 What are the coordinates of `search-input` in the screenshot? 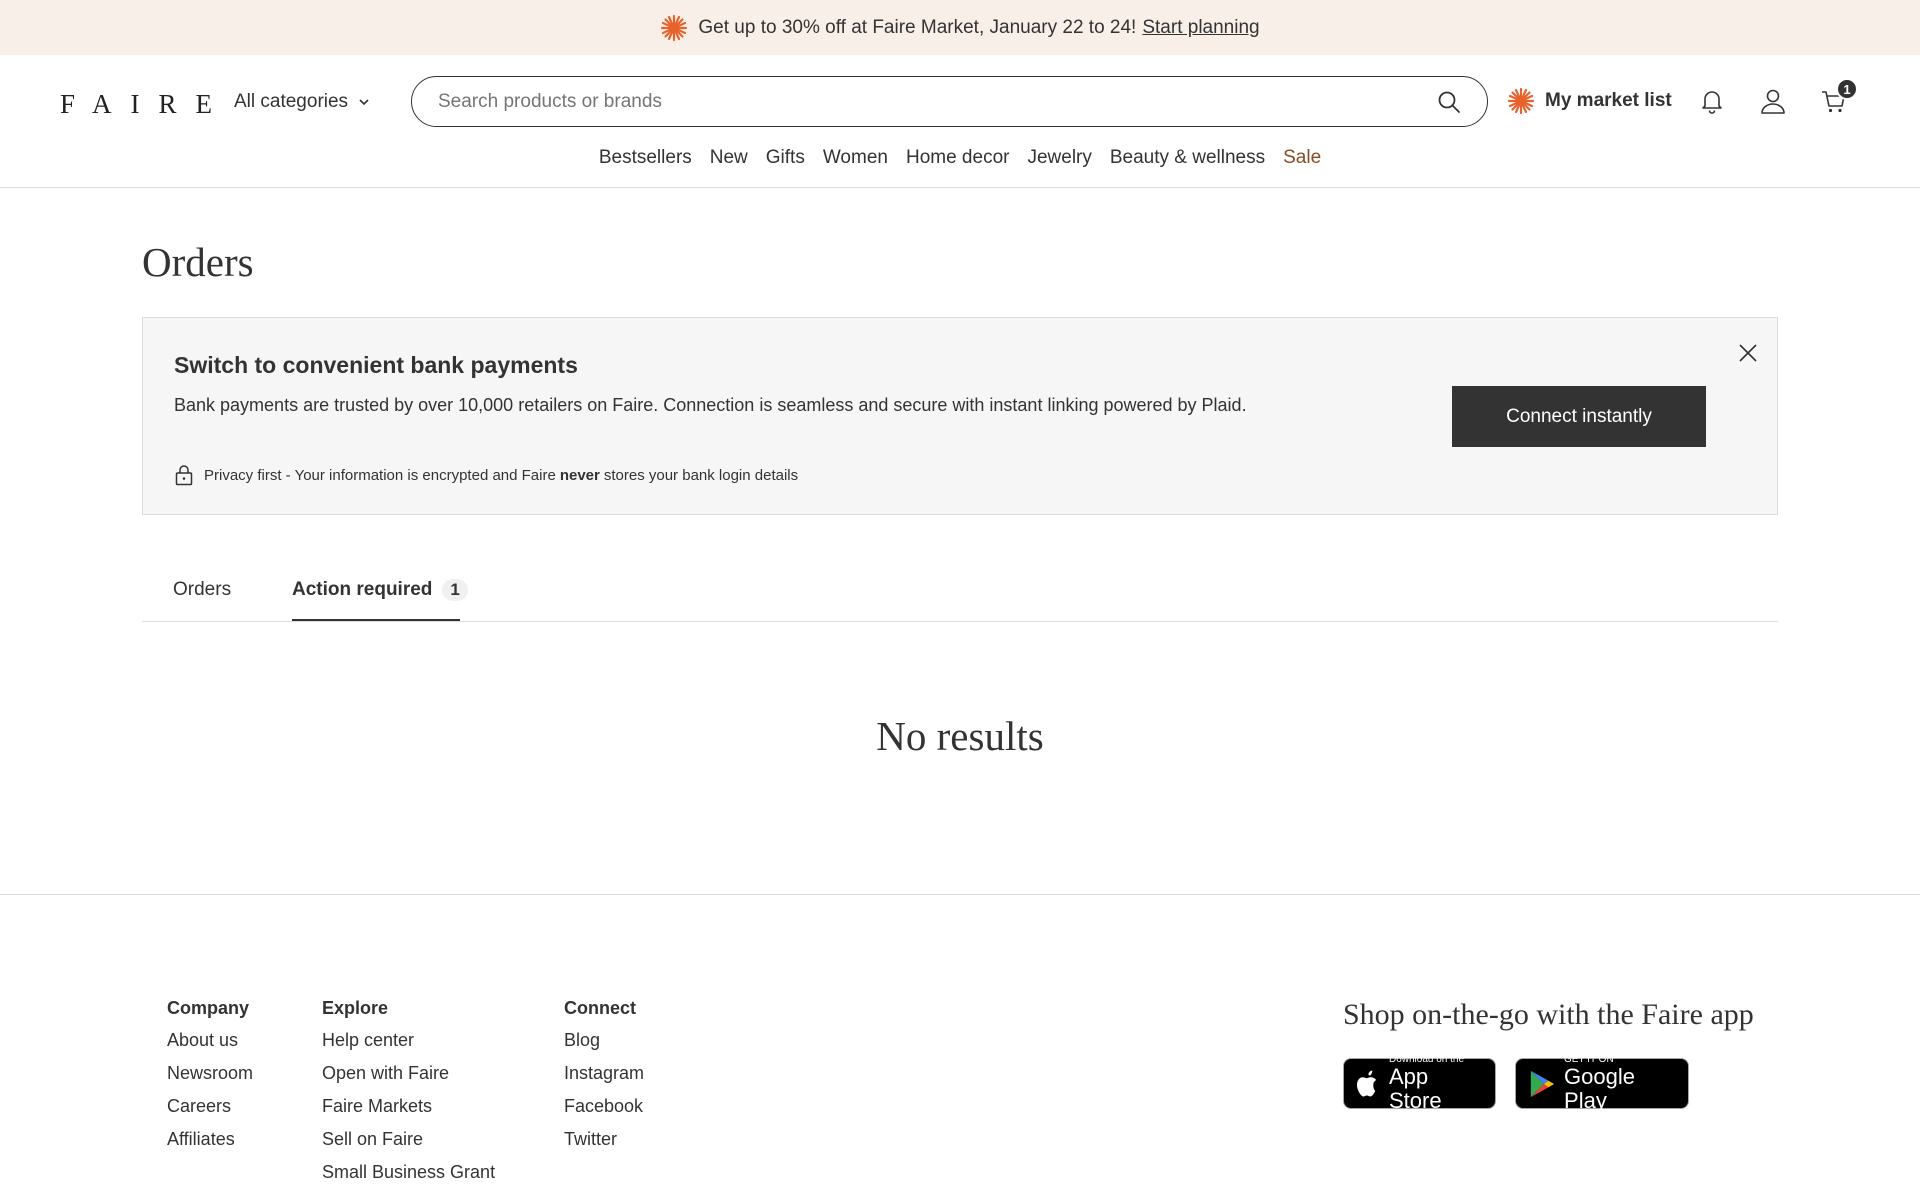 It's located at (937, 101).